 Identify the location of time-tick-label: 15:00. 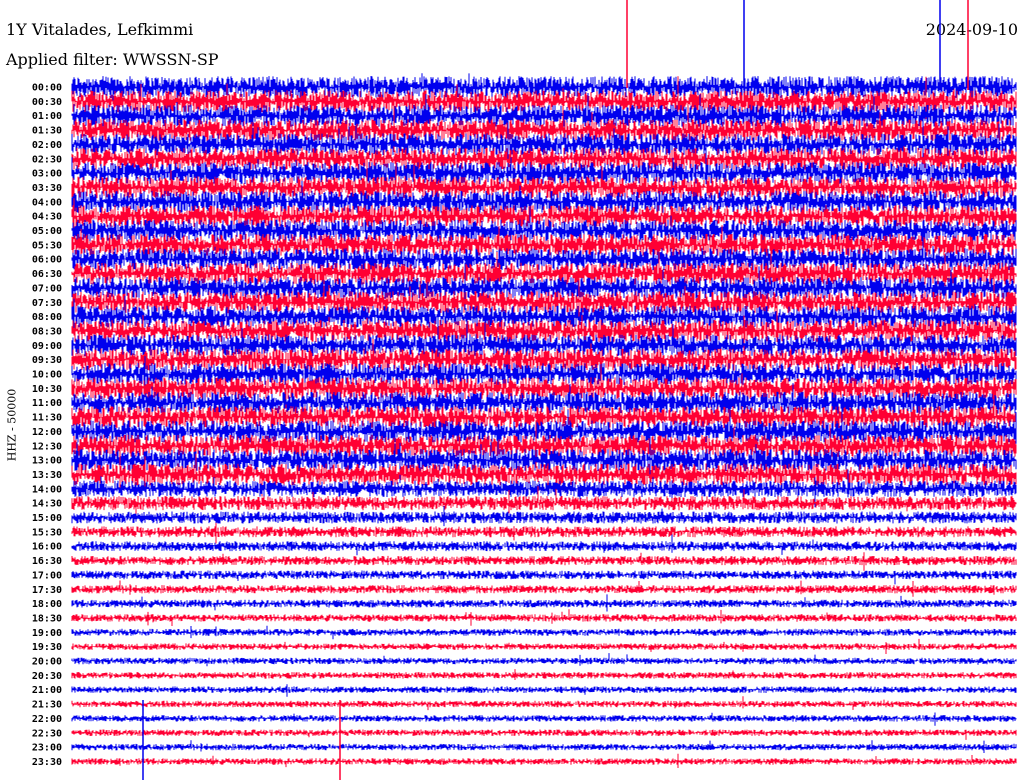
(47, 518).